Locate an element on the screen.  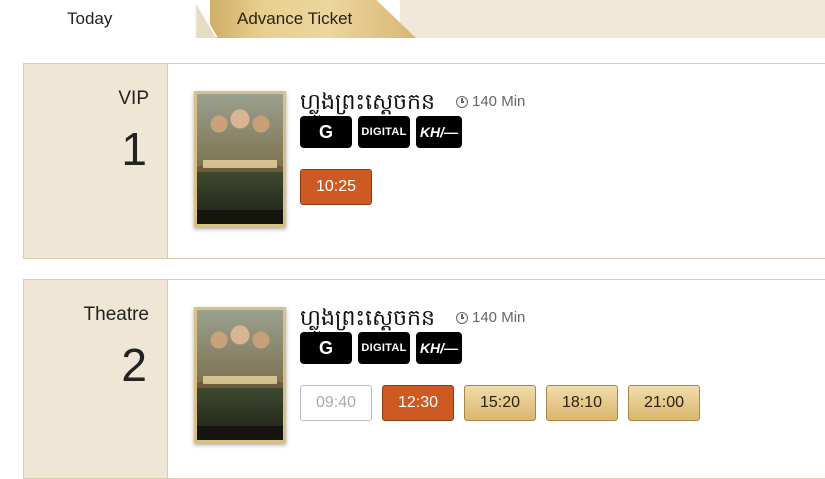
showtime-tabs: Advance Ticket Today is located at coordinates (412, 19).